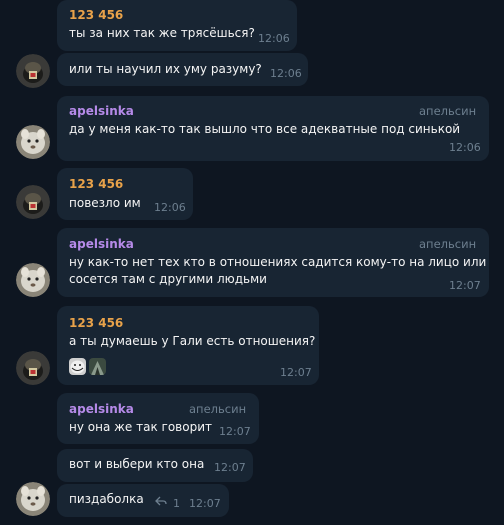 Image resolution: width=504 pixels, height=525 pixels. I want to click on reply-arrow-icon, so click(161, 502).